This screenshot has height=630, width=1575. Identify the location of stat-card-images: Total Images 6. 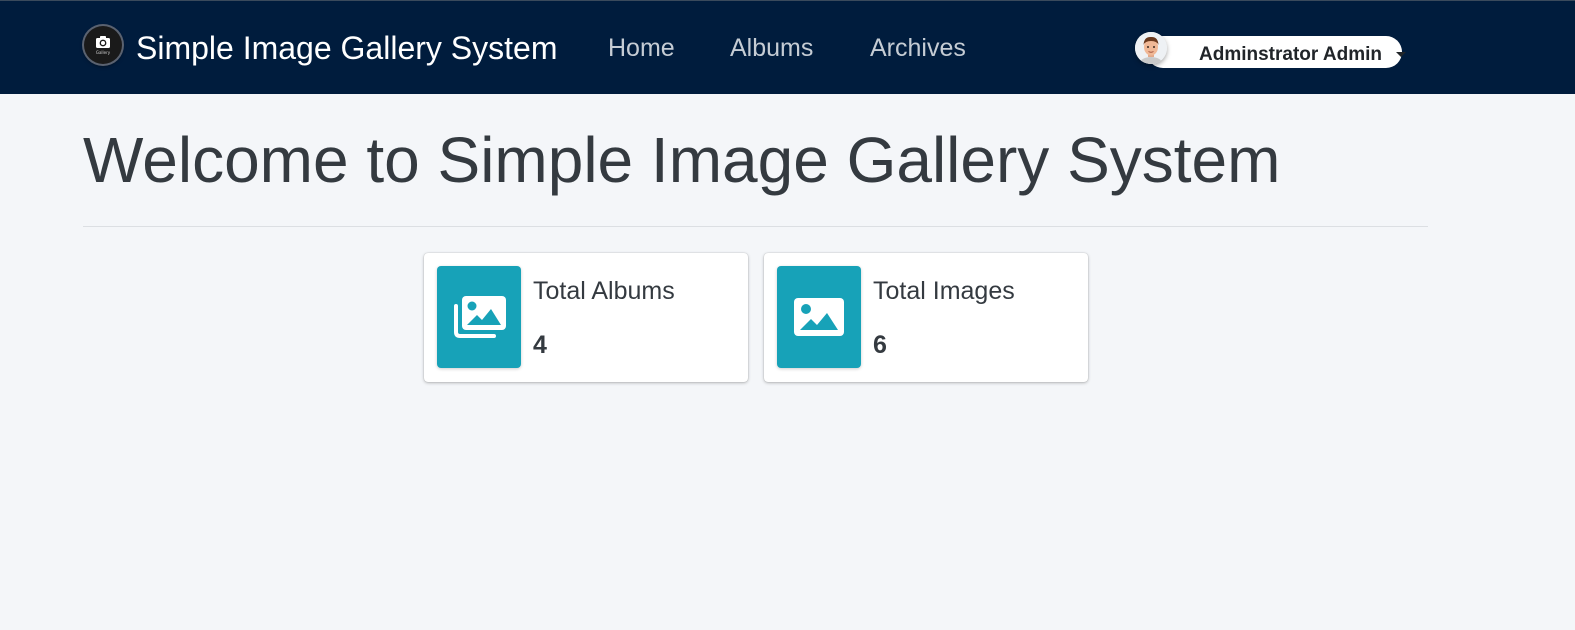
(926, 317).